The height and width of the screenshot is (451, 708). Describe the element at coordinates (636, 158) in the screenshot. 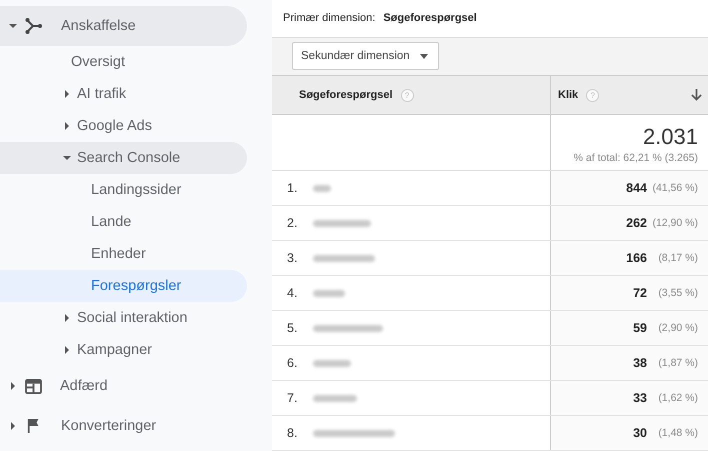

I see `total-share: % af total: 62,21 % (3.265)` at that location.